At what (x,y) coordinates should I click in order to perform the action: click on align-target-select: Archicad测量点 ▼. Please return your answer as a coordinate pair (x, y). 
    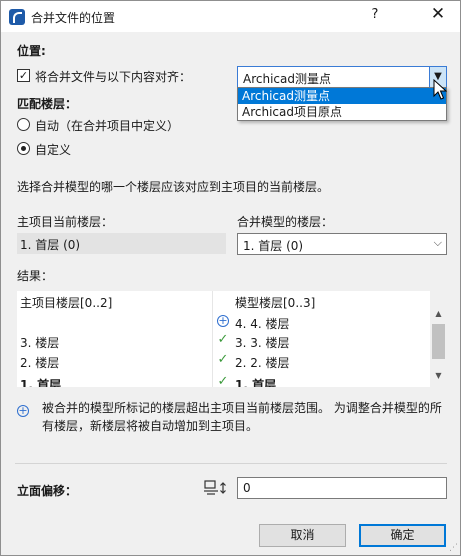
    Looking at the image, I should click on (342, 77).